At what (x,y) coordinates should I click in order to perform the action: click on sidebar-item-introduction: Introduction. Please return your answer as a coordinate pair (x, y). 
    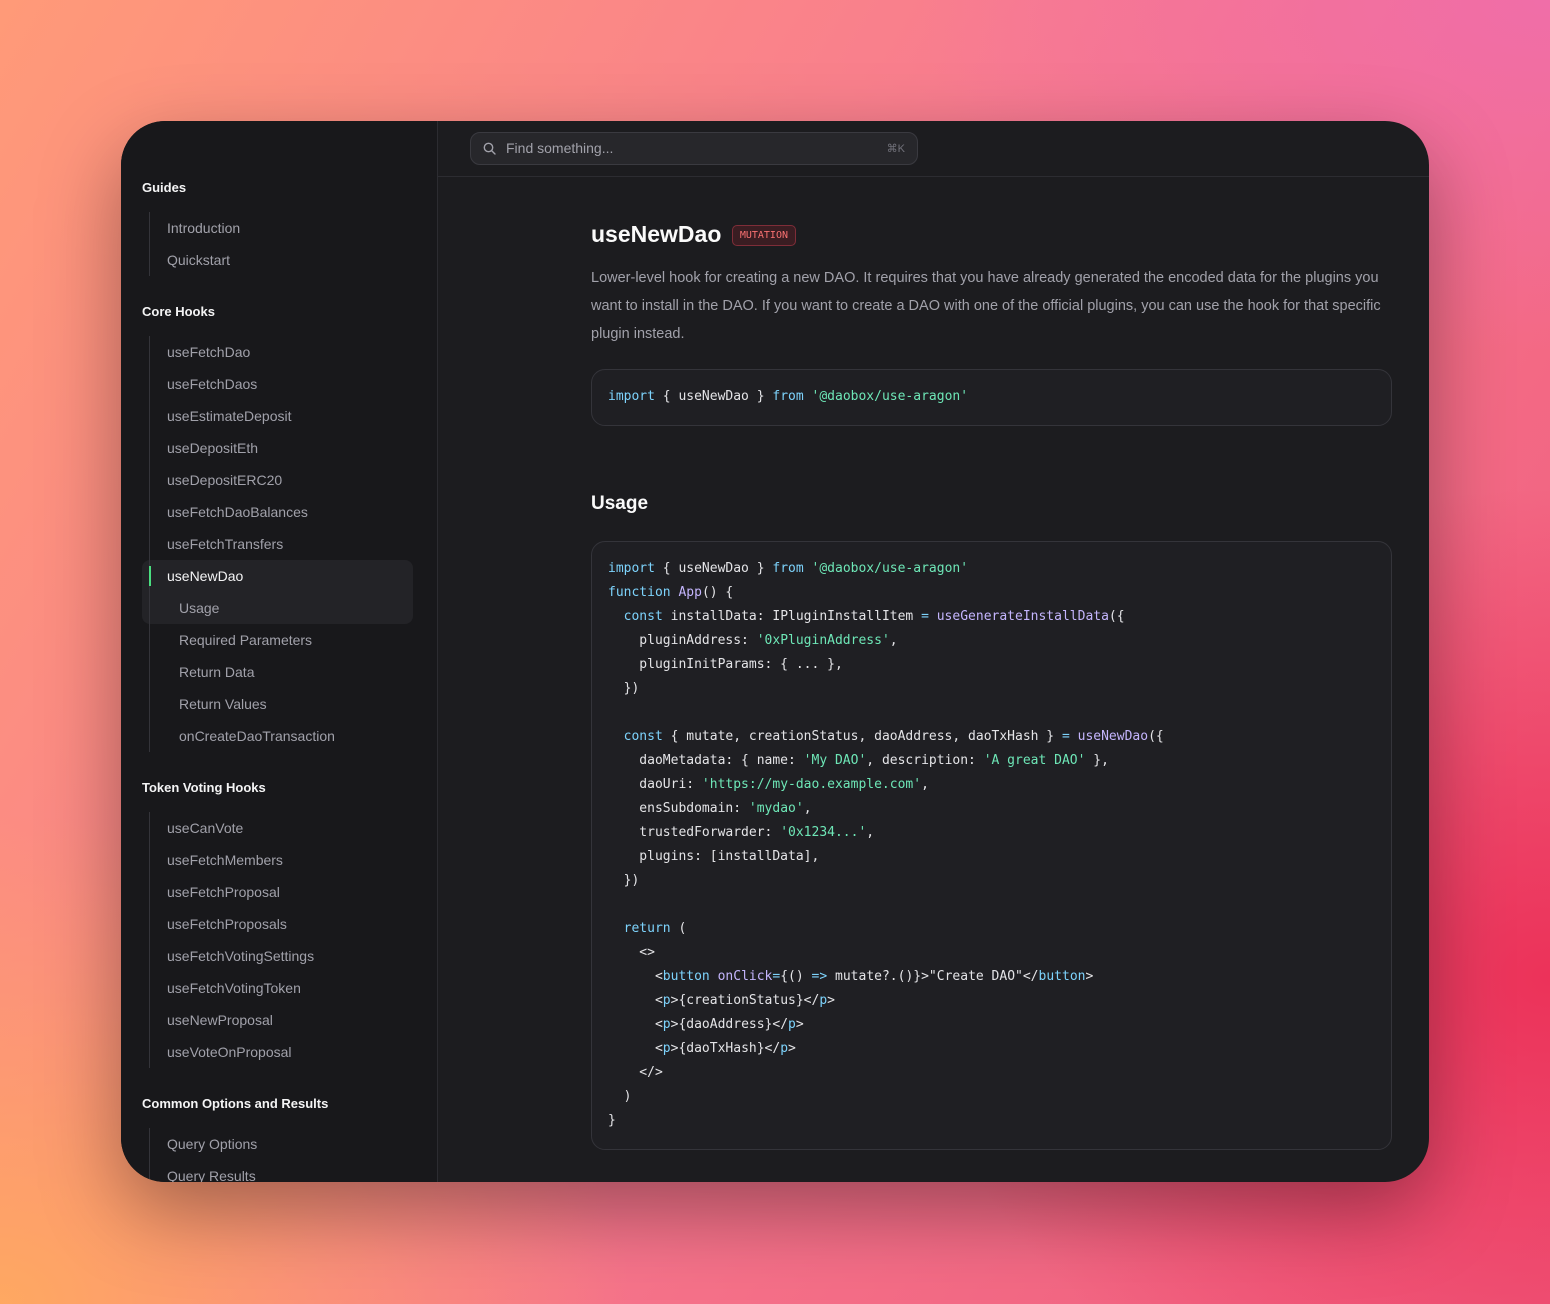
    Looking at the image, I should click on (282, 228).